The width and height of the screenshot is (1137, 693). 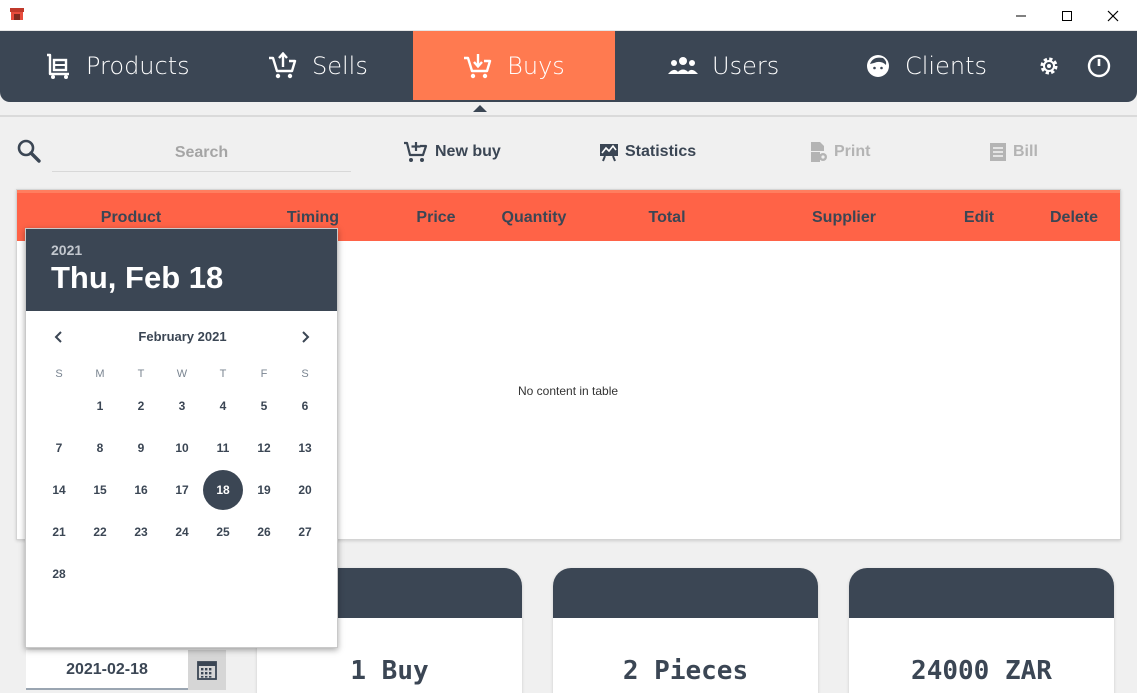 I want to click on close-button, so click(x=1113, y=15).